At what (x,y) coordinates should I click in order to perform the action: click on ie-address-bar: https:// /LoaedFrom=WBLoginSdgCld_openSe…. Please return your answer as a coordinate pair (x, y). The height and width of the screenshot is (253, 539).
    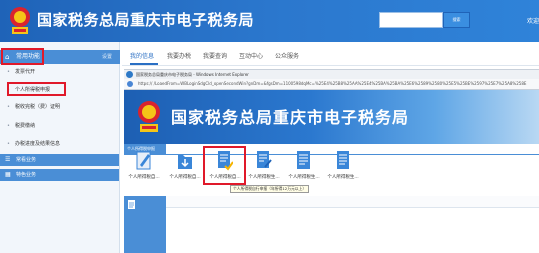
    Looking at the image, I should click on (331, 84).